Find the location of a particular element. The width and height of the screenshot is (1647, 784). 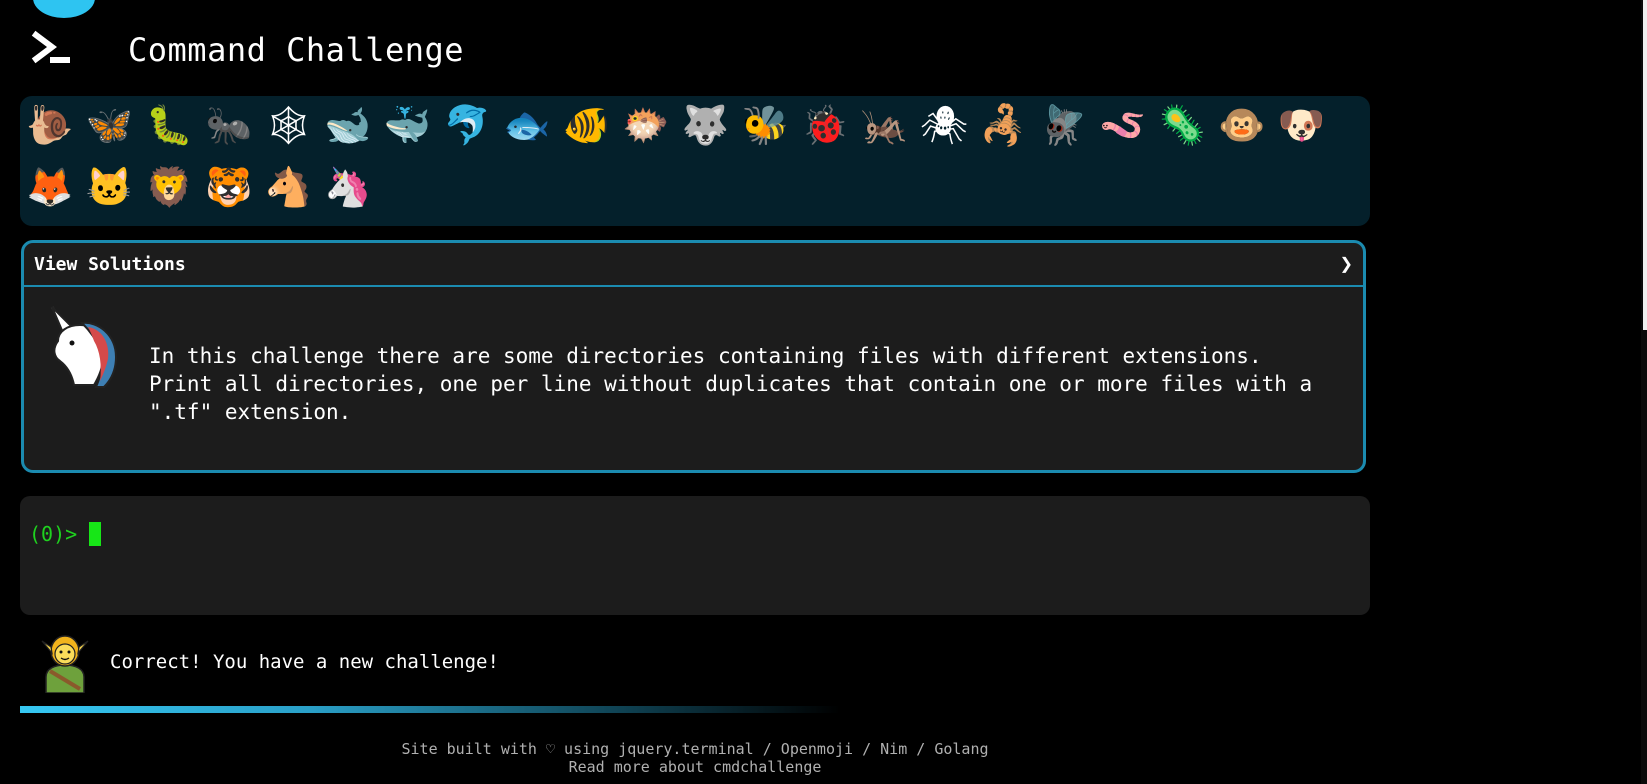

tropical-fish-icon: 🐠 is located at coordinates (586, 125).